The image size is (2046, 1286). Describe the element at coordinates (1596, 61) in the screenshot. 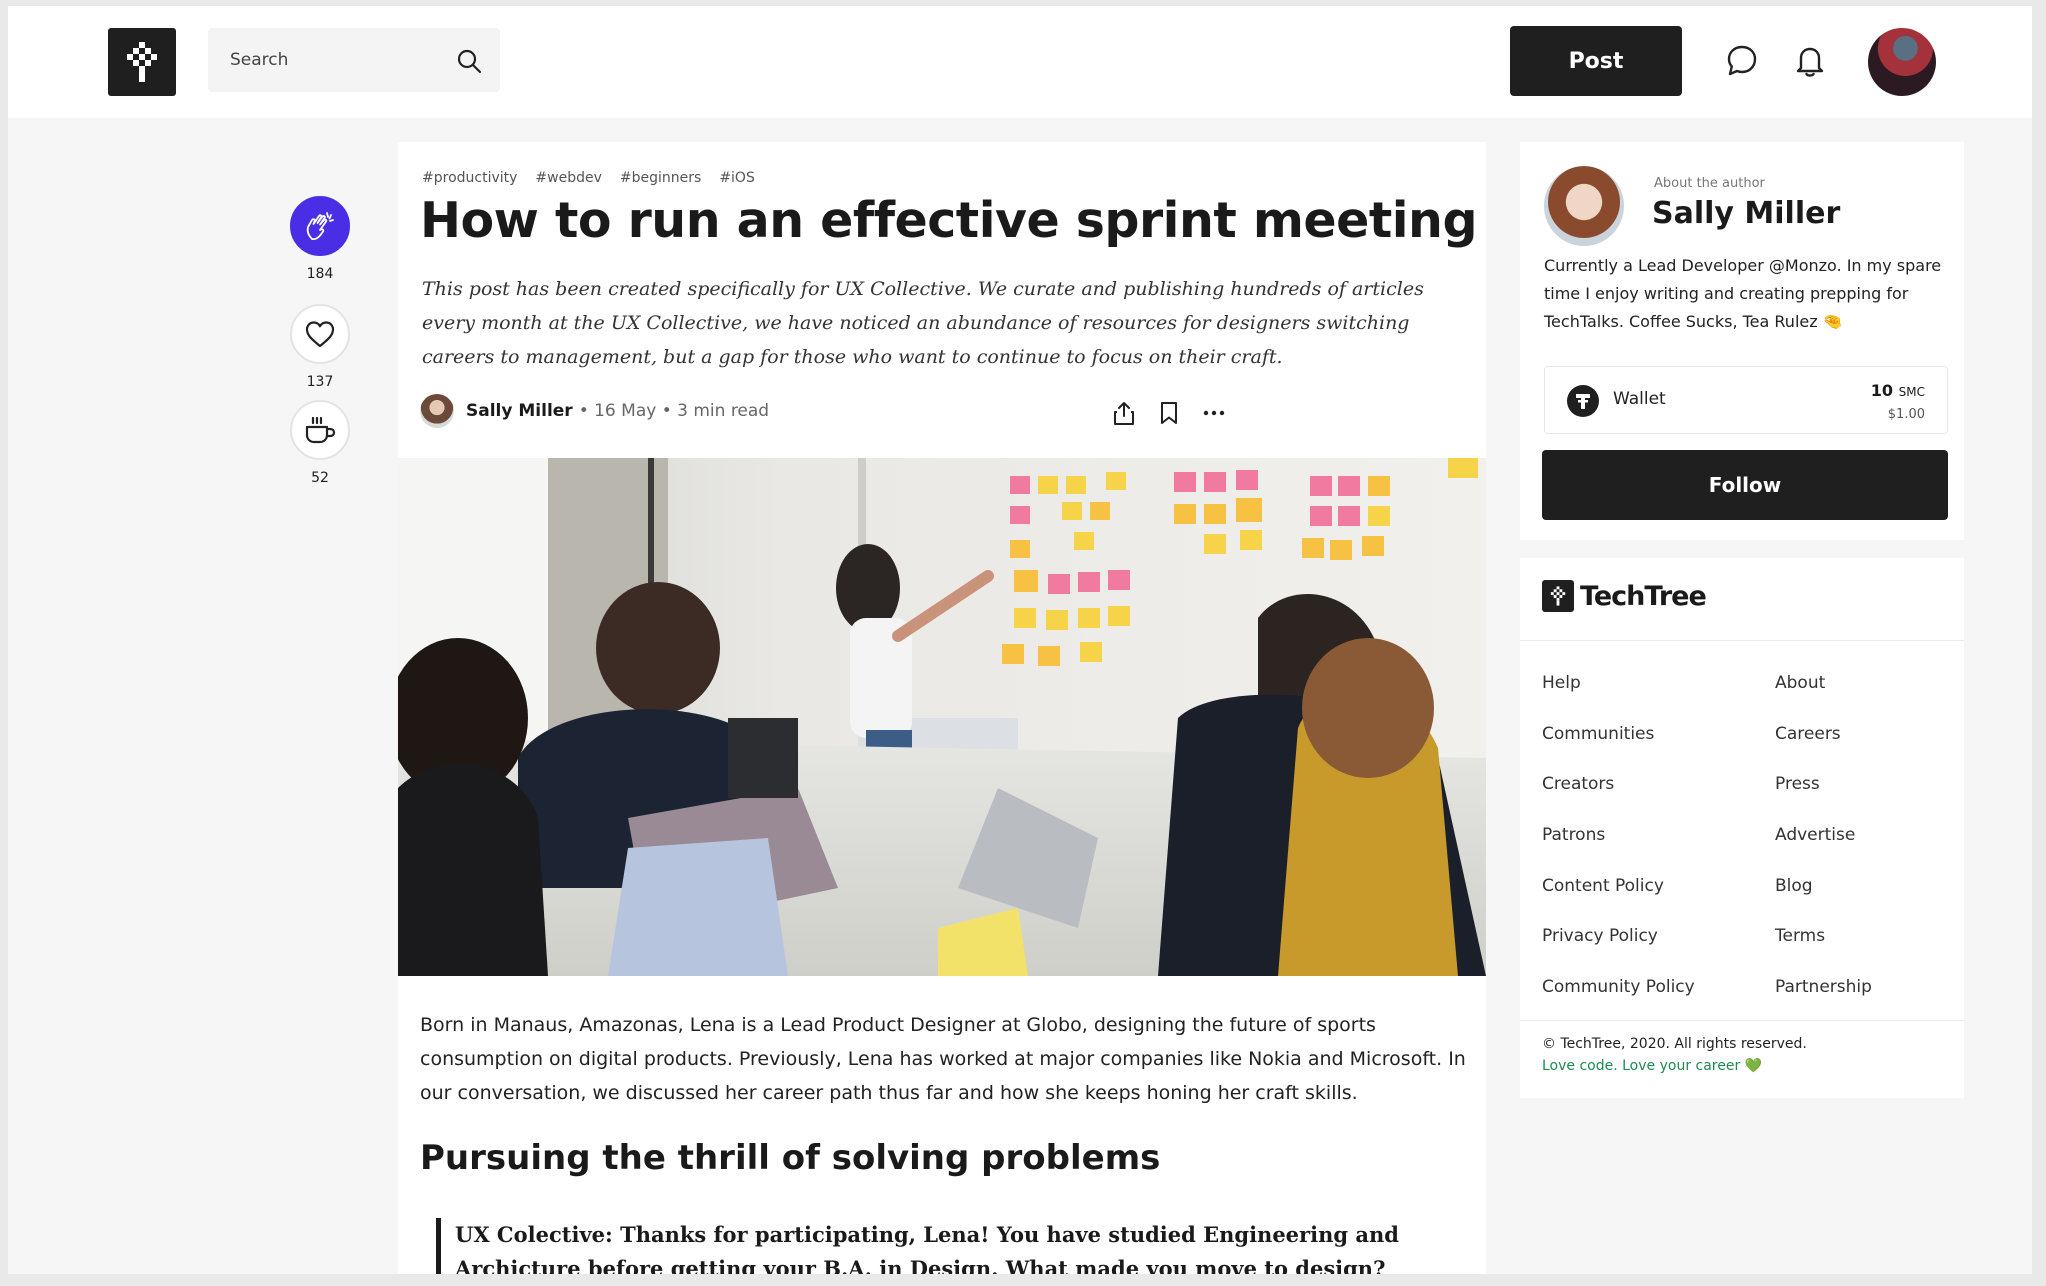

I see `post-button: Post` at that location.